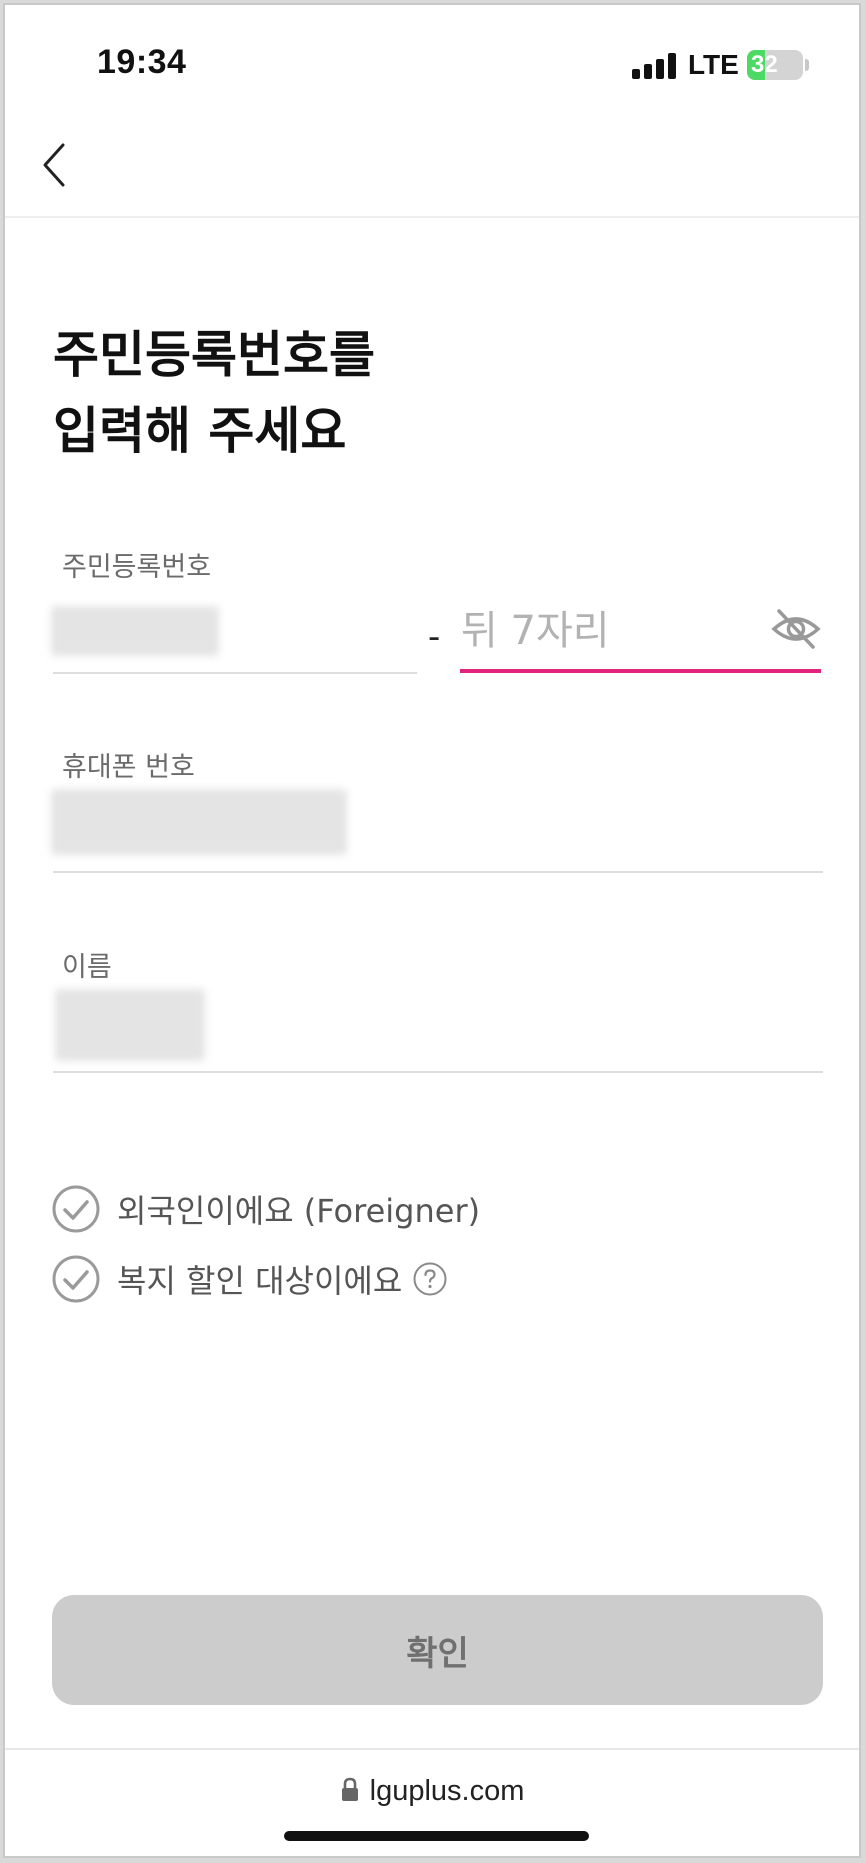 Image resolution: width=866 pixels, height=1863 pixels. What do you see at coordinates (235, 673) in the screenshot?
I see `rrn-front-underline` at bounding box center [235, 673].